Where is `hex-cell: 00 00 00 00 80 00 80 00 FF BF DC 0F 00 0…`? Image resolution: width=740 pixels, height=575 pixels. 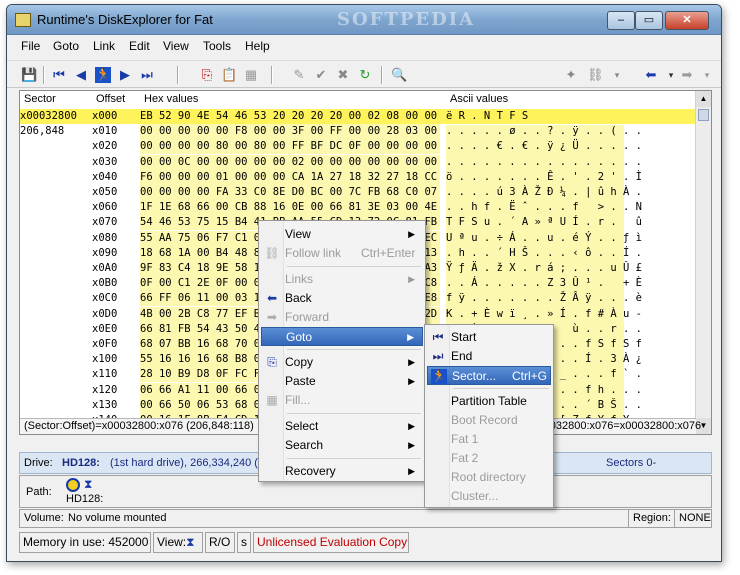
hex-cell: 00 00 00 00 80 00 80 00 FF BF DC 0F 00 0… is located at coordinates (290, 147).